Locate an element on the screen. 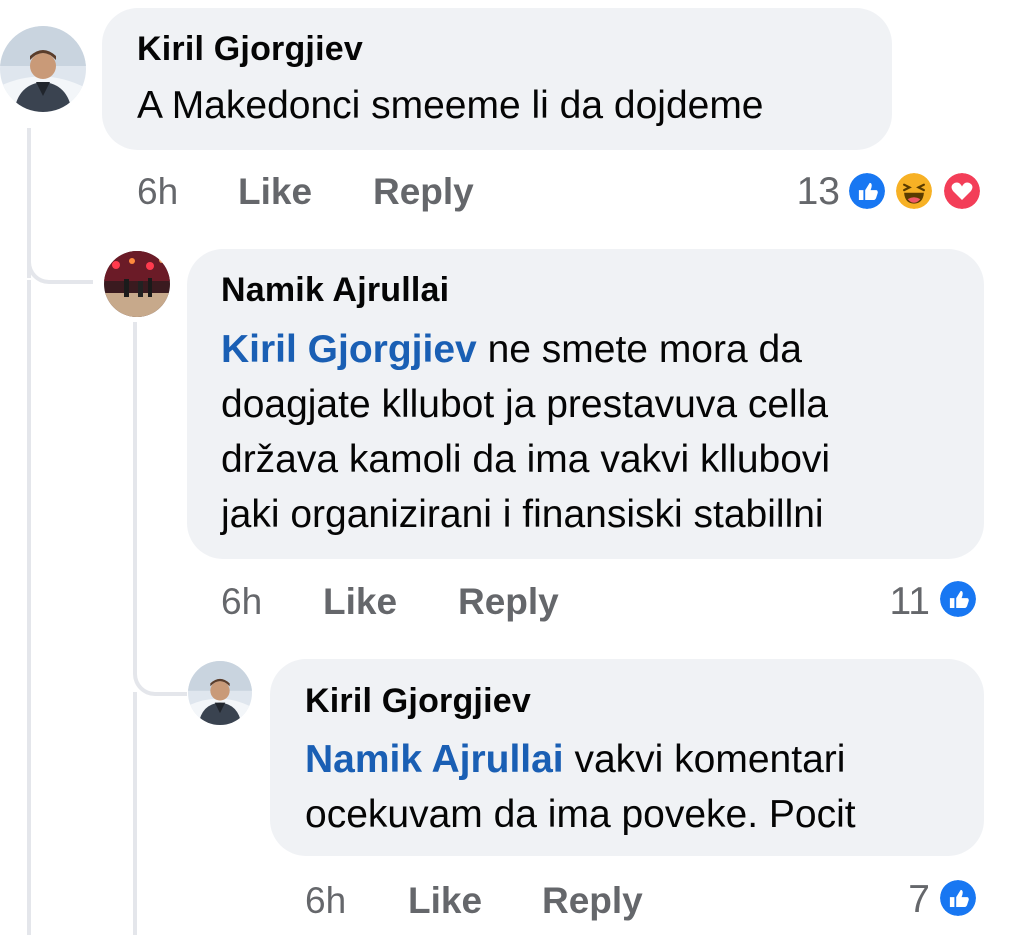  comment-author: Namik Ajrullai is located at coordinates (335, 290).